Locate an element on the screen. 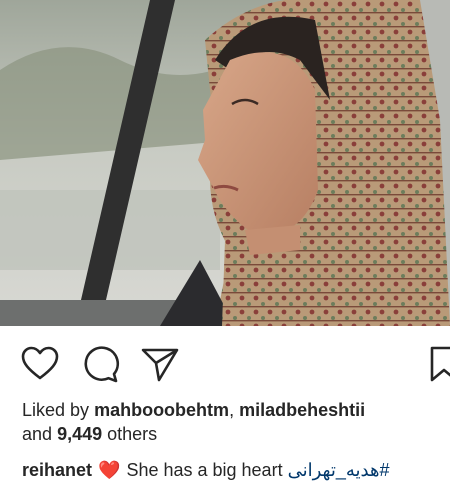  liked-by-prefix: Liked by is located at coordinates (56, 410).